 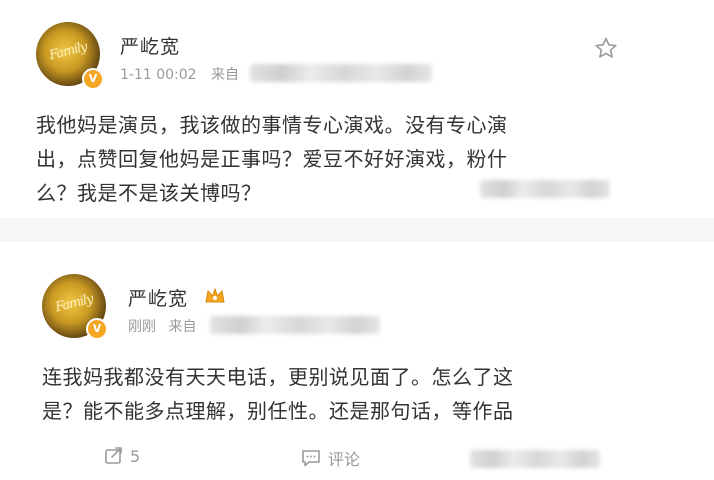 What do you see at coordinates (606, 48) in the screenshot?
I see `star-outline-icon` at bounding box center [606, 48].